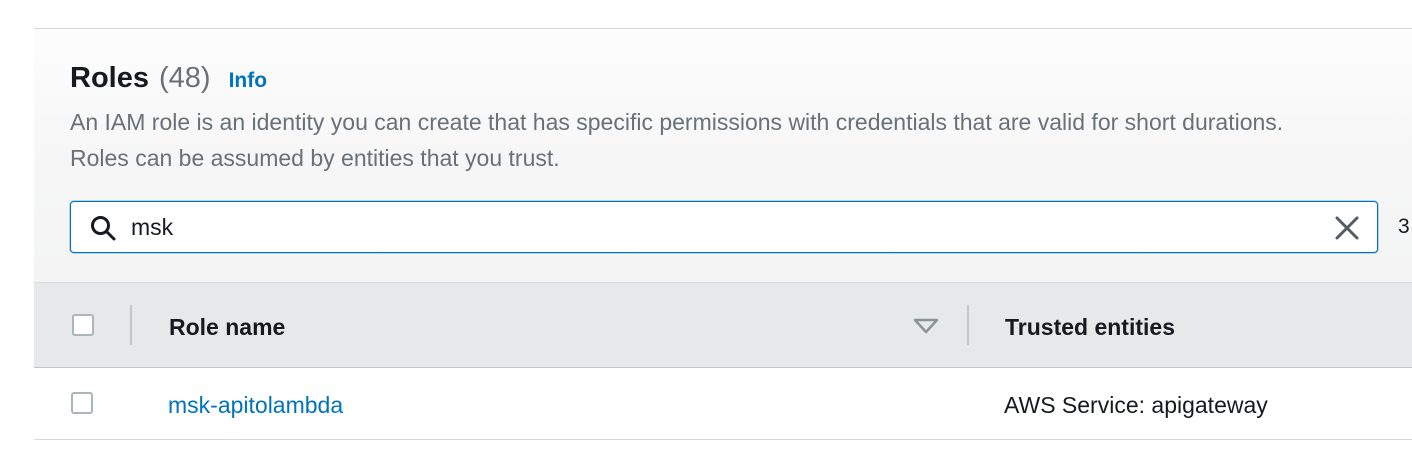 The height and width of the screenshot is (450, 1412). I want to click on roles-count: (48), so click(184, 78).